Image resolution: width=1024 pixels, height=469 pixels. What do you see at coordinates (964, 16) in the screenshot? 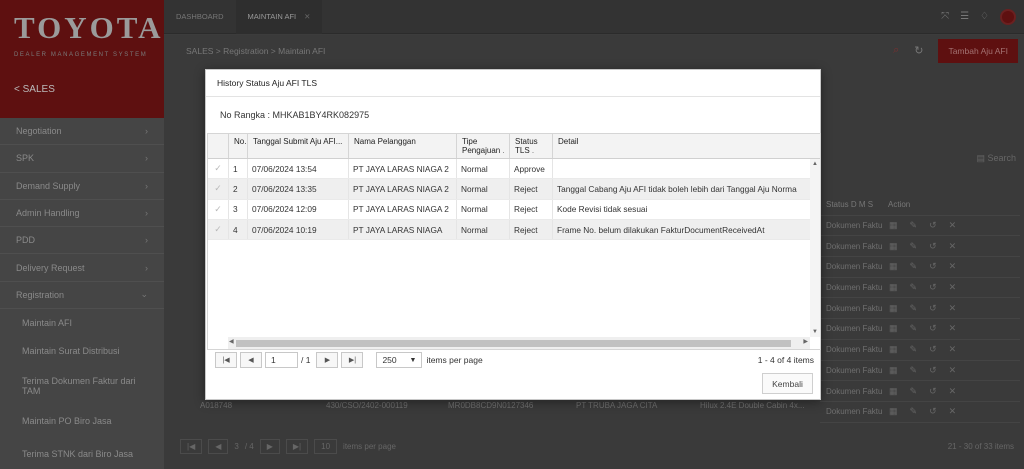
I see `menu-icon: ☰` at bounding box center [964, 16].